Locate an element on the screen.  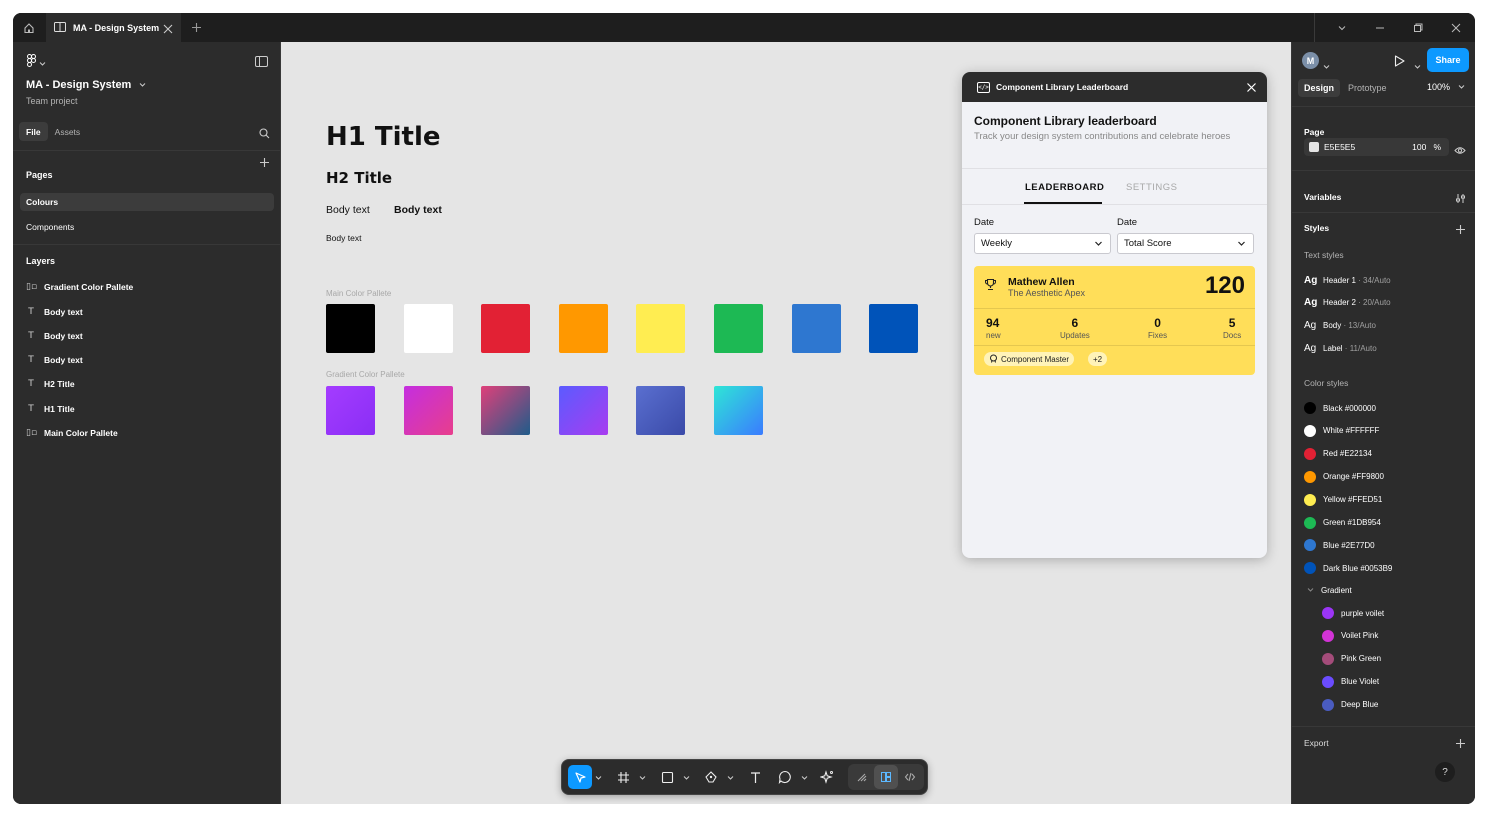
draw-mode-icon is located at coordinates (862, 777).